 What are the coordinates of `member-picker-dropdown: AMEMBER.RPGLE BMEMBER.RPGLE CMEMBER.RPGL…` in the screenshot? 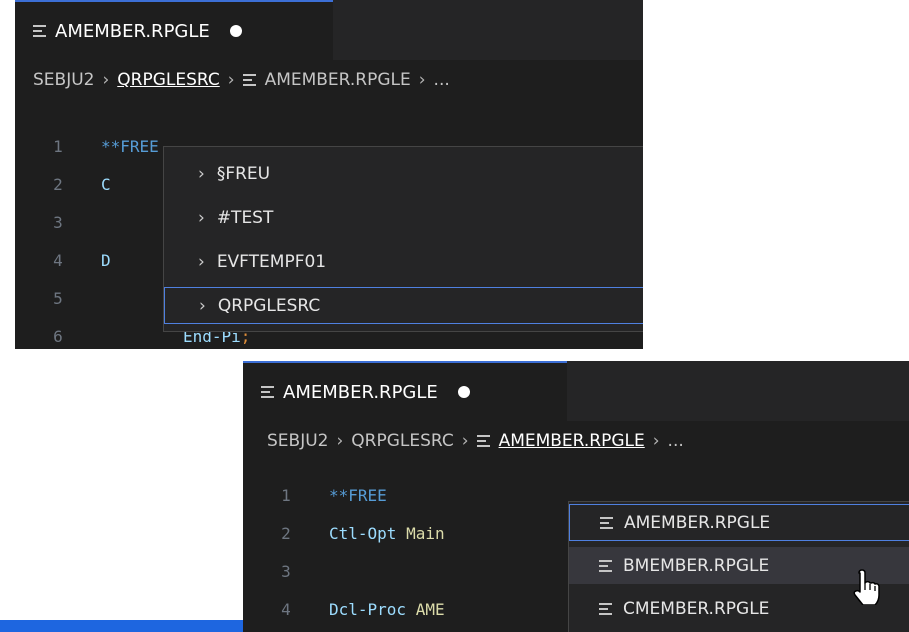 It's located at (738, 566).